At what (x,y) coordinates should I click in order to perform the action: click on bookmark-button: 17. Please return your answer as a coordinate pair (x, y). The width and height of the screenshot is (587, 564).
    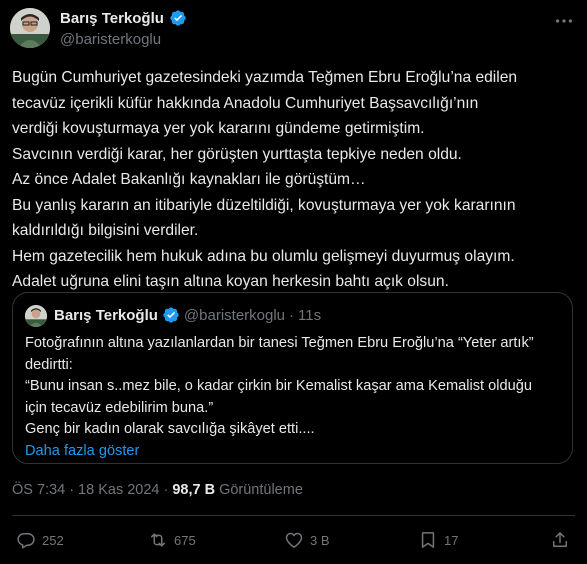
    Looking at the image, I should click on (438, 540).